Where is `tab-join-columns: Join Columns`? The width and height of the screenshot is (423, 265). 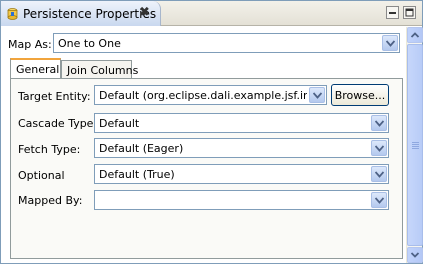 tab-join-columns: Join Columns is located at coordinates (99, 70).